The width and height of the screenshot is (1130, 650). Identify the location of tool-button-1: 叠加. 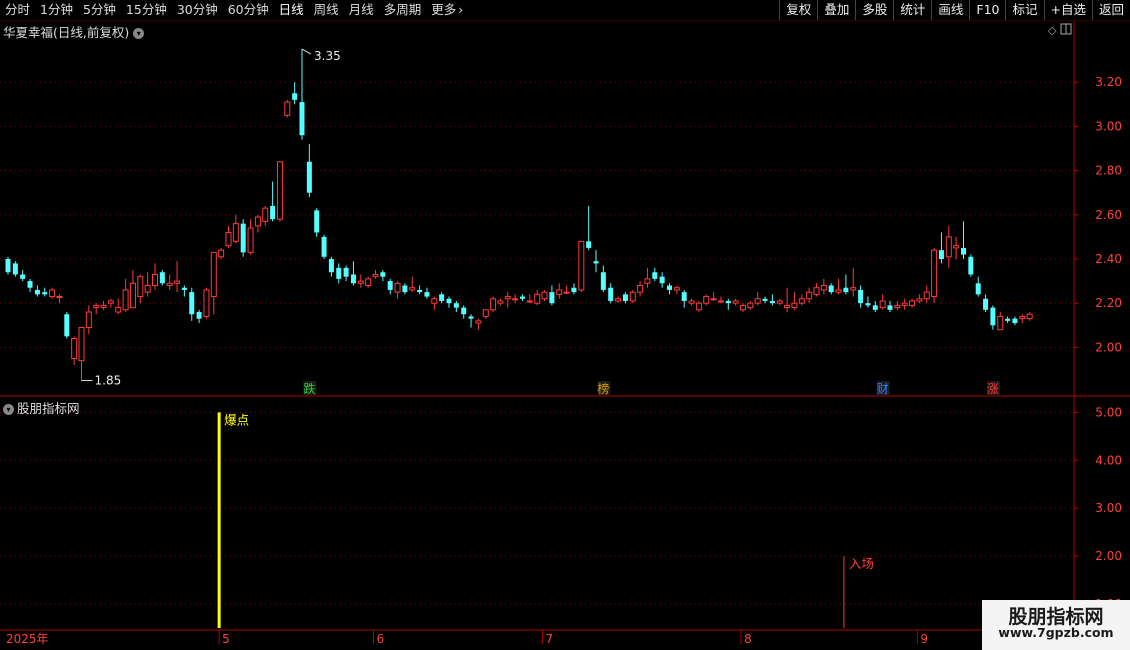
(836, 10).